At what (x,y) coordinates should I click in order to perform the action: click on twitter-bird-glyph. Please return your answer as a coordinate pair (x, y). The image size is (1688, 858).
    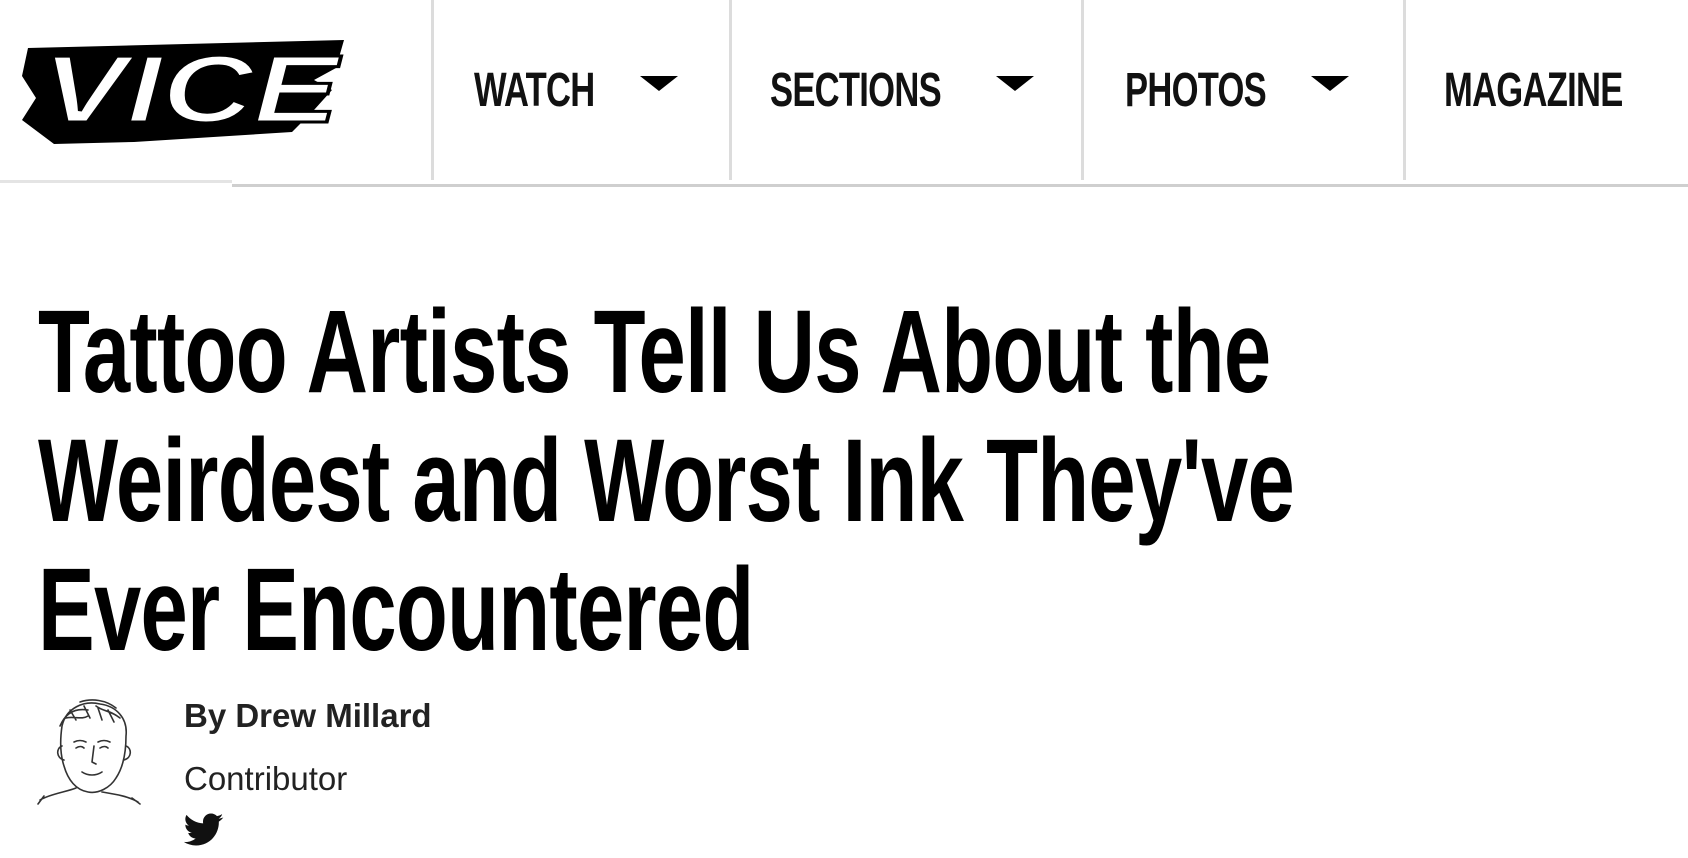
    Looking at the image, I should click on (204, 829).